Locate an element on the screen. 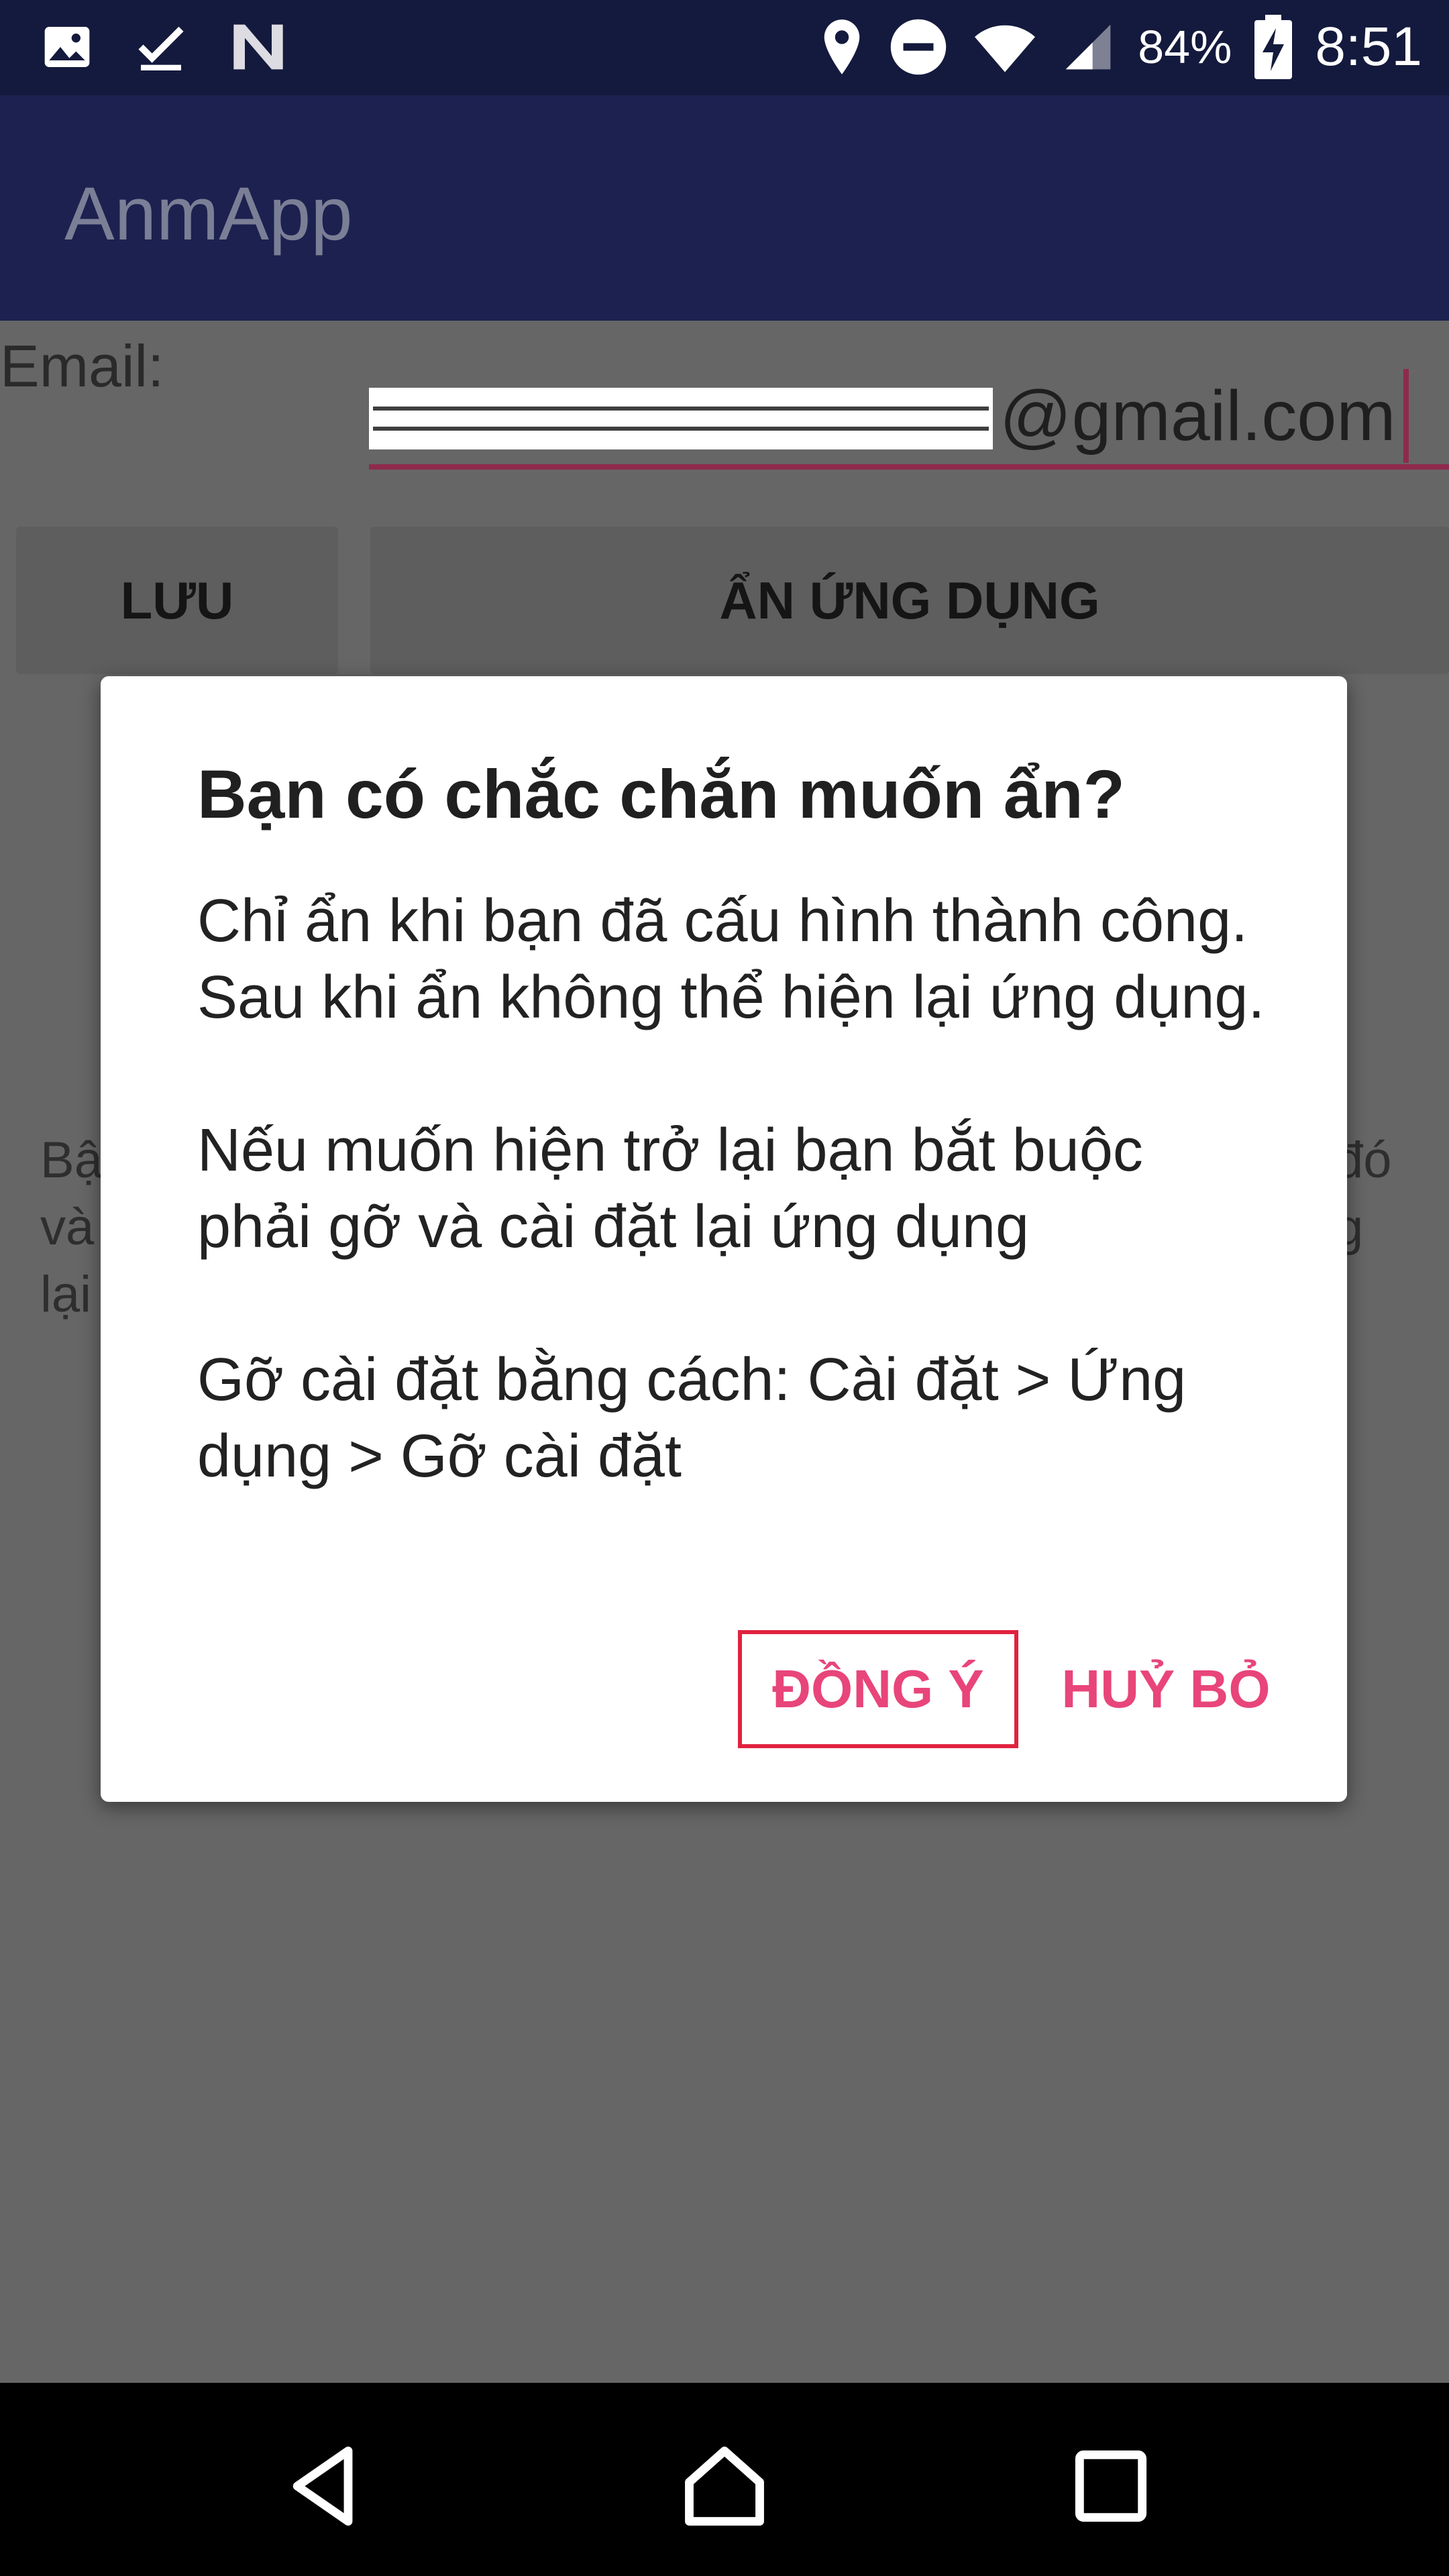  status-bar-system: 84% 8:51 is located at coordinates (1120, 46).